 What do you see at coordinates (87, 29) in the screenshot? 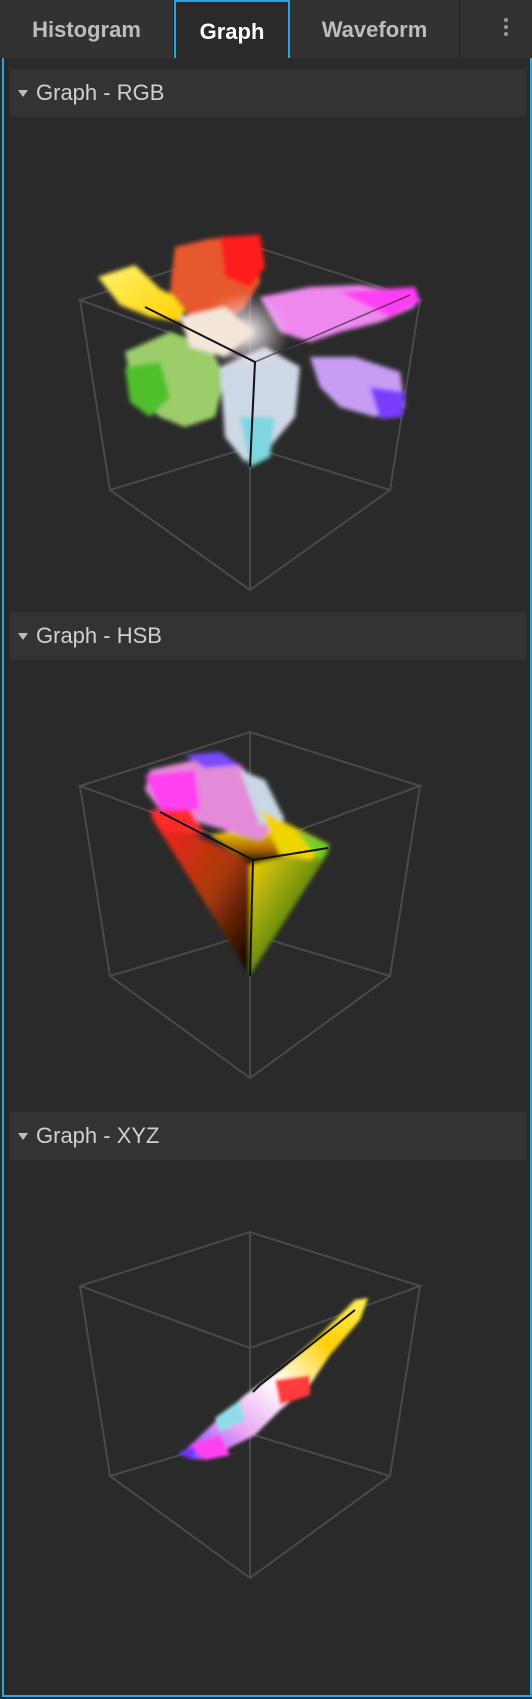
I see `tab-histogram: Histogram` at bounding box center [87, 29].